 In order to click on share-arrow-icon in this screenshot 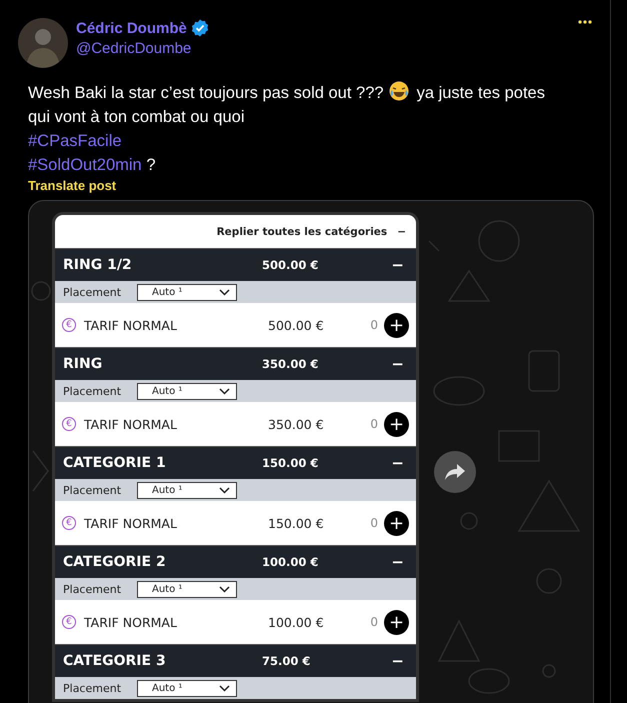, I will do `click(455, 472)`.